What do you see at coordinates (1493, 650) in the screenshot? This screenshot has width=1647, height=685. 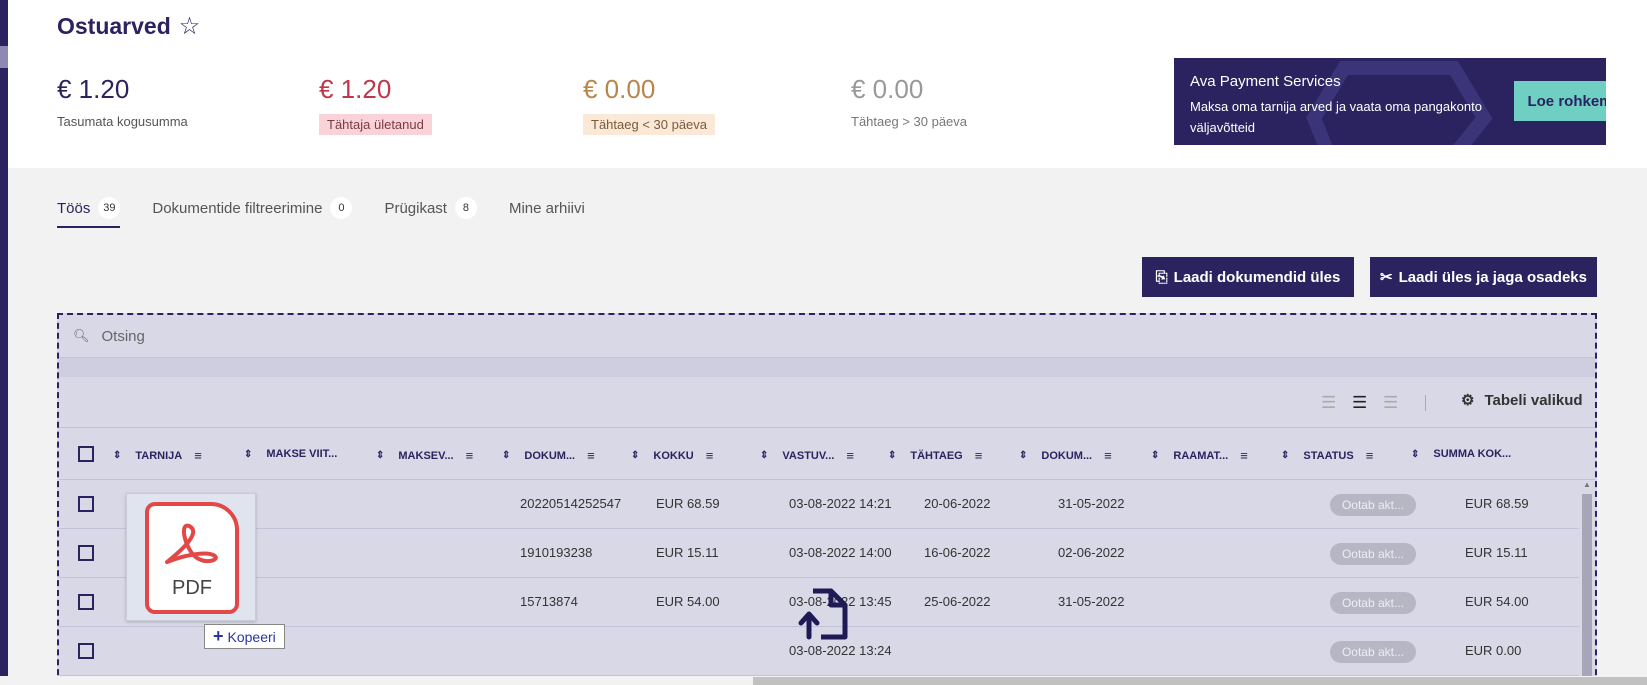 I see `cell-sum-total: EUR 0.00` at bounding box center [1493, 650].